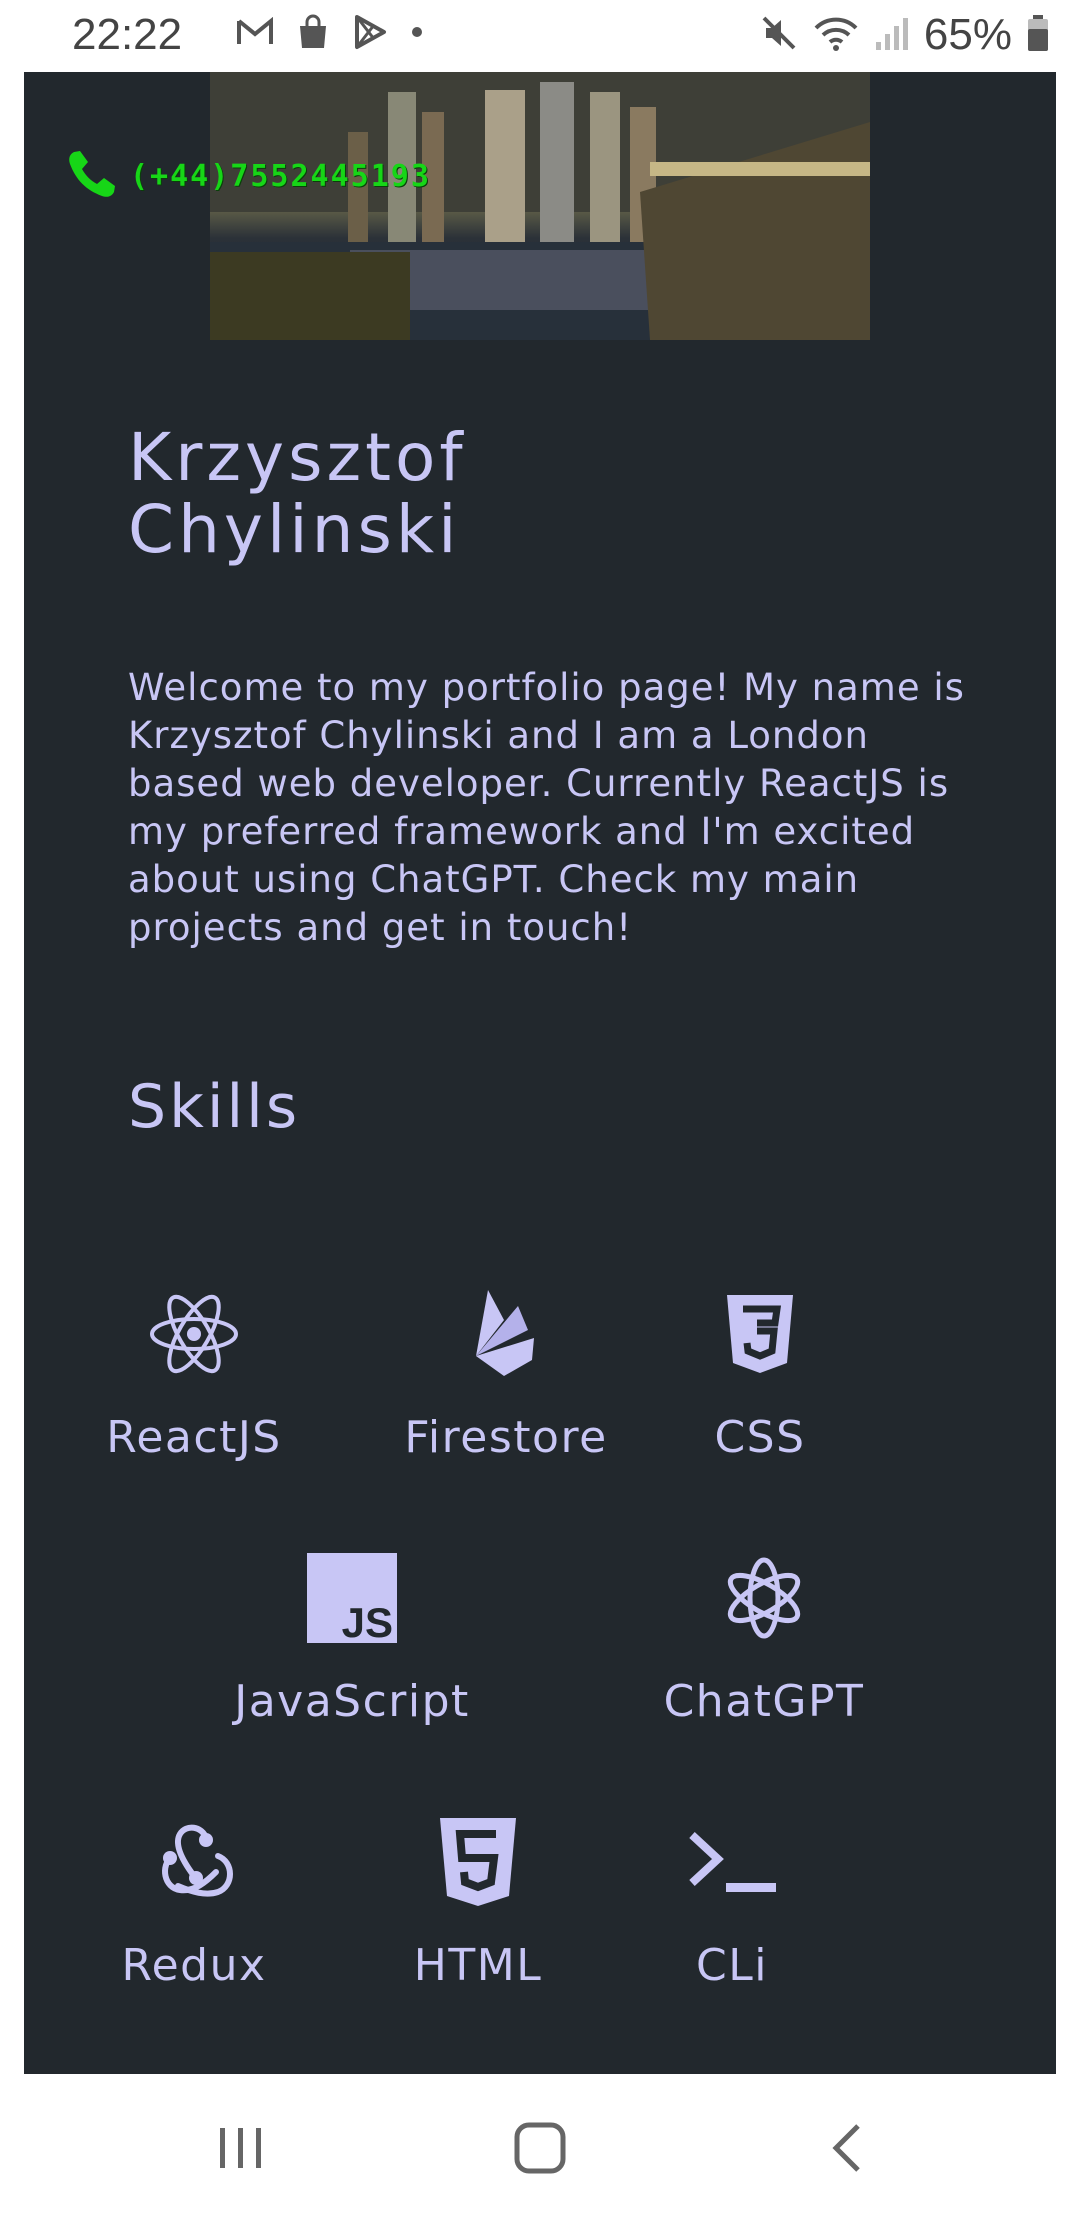 This screenshot has width=1080, height=2220. I want to click on phone-link: (+44)7552445193, so click(247, 176).